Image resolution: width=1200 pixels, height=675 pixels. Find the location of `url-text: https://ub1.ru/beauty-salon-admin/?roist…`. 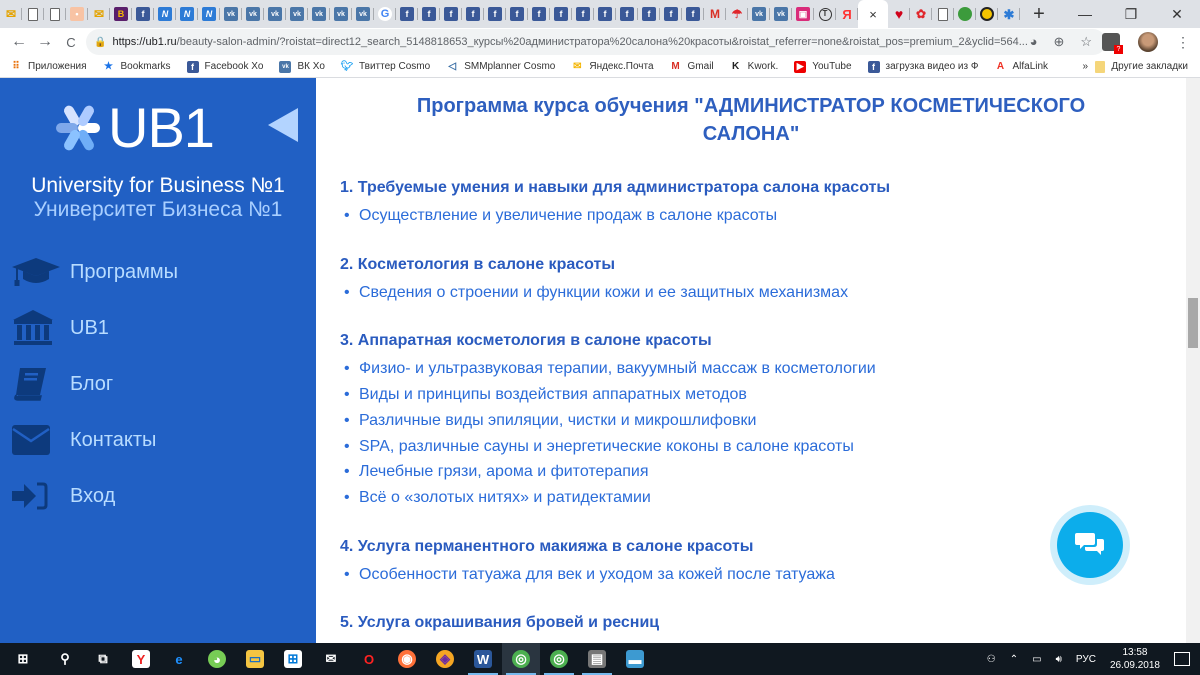

url-text: https://ub1.ru/beauty-salon-admin/?roist… is located at coordinates (570, 42).